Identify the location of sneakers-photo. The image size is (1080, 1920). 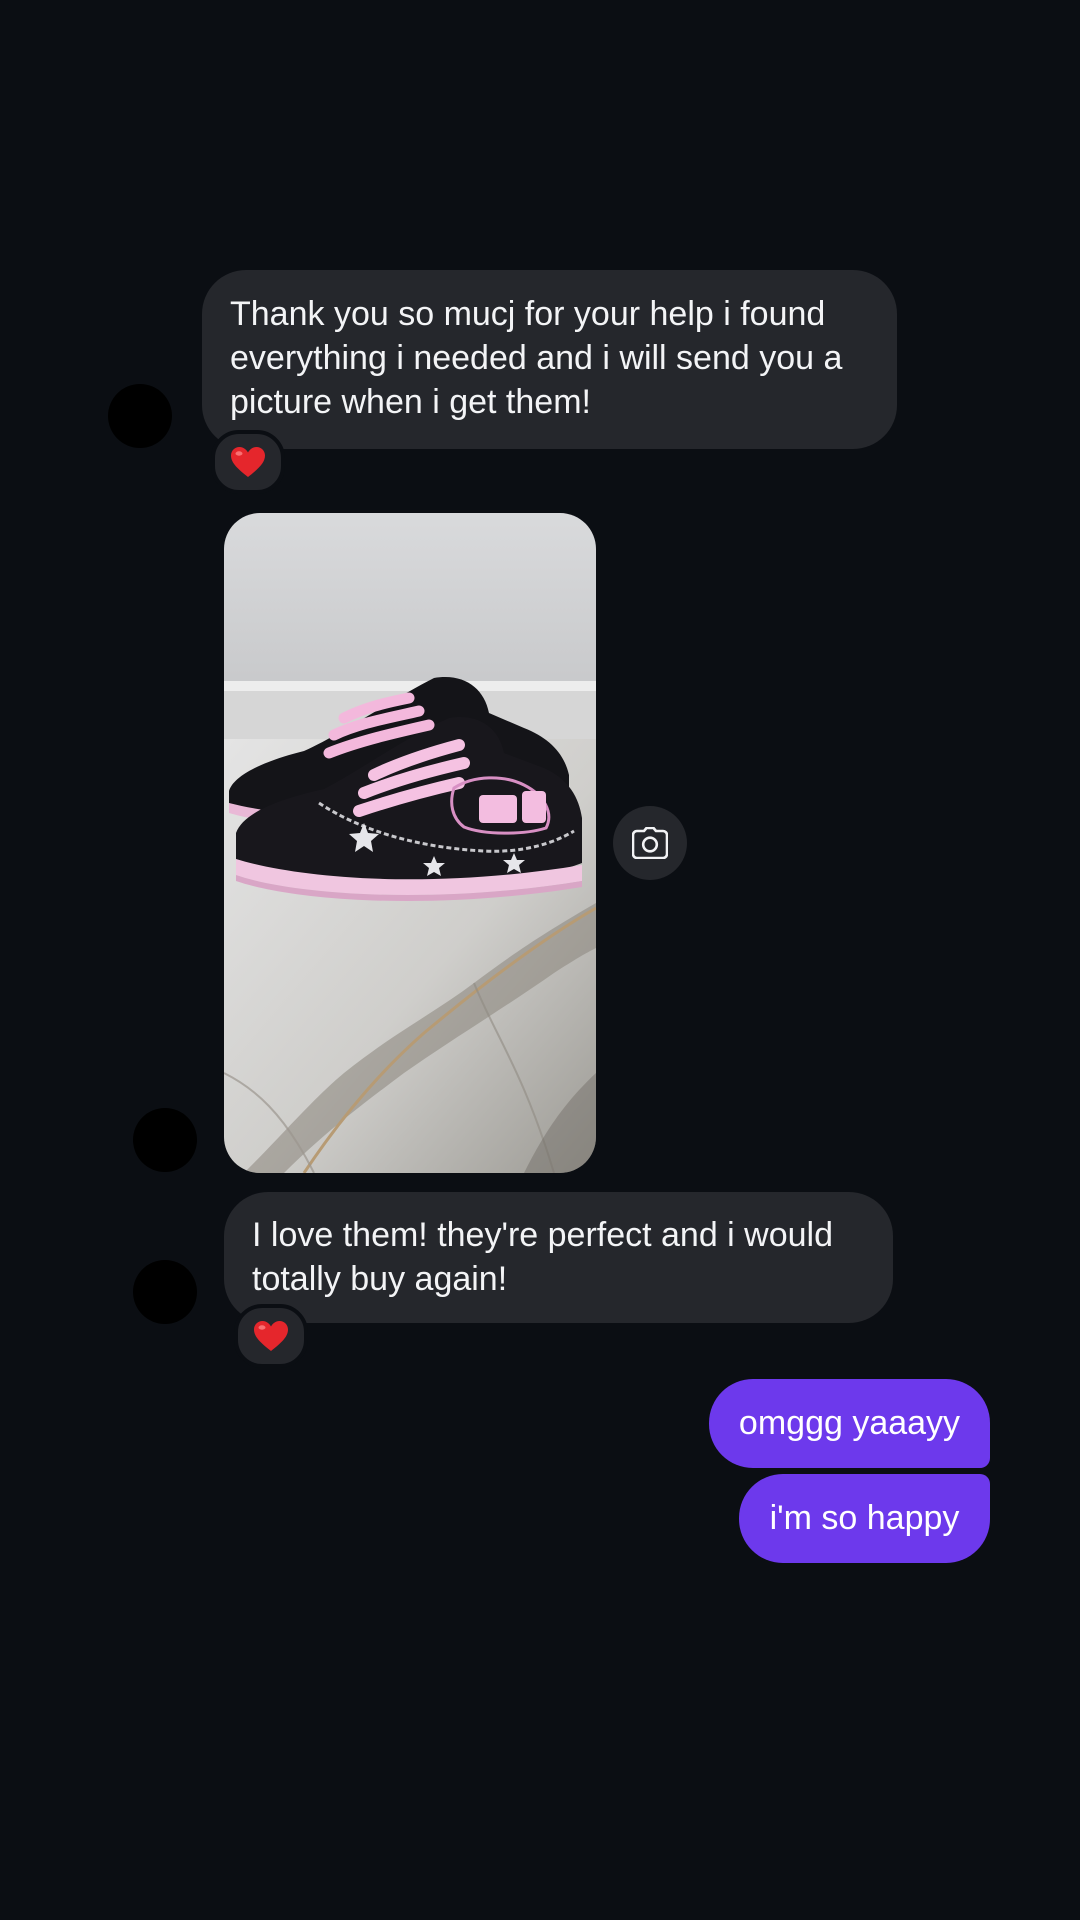
(410, 843).